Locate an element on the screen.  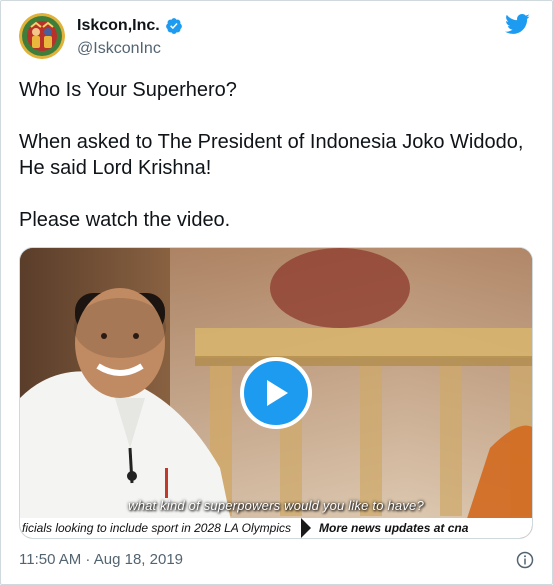
deity-avatar-image is located at coordinates (42, 36).